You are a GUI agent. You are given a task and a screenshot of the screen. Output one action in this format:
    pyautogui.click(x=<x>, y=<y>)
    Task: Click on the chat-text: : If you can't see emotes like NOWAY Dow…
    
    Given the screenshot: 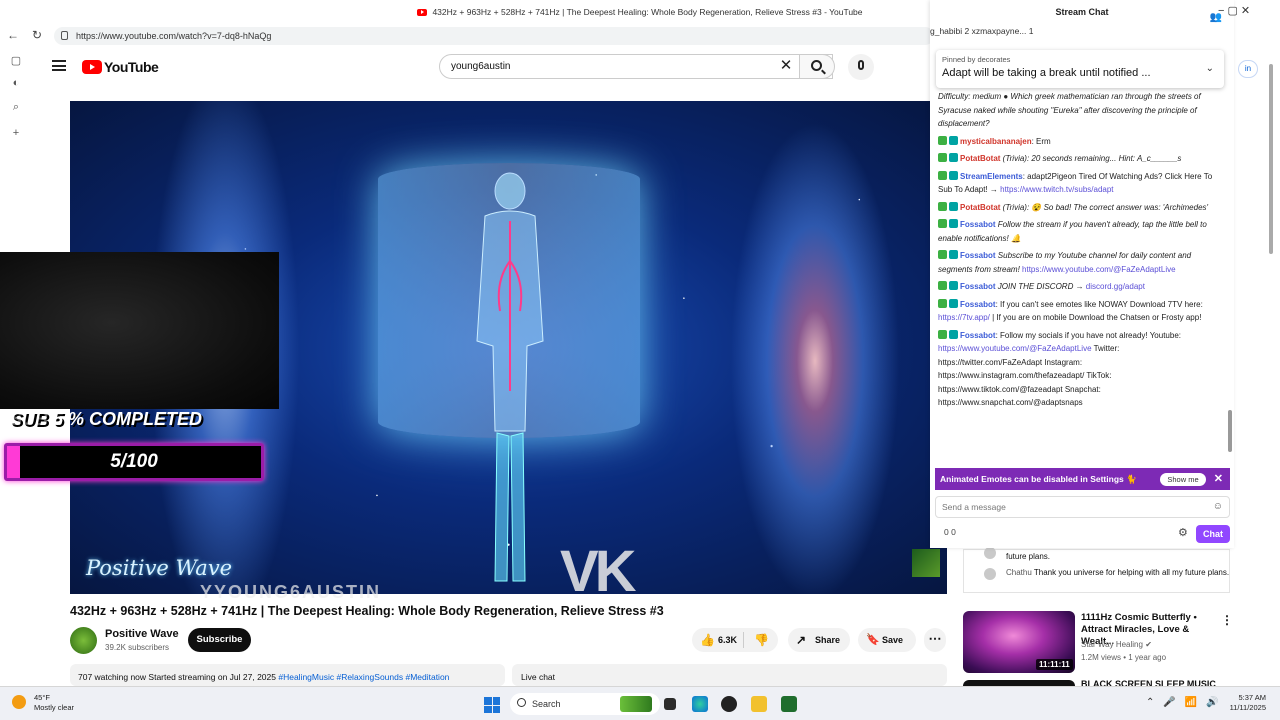 What is the action you would take?
    pyautogui.click(x=1099, y=304)
    